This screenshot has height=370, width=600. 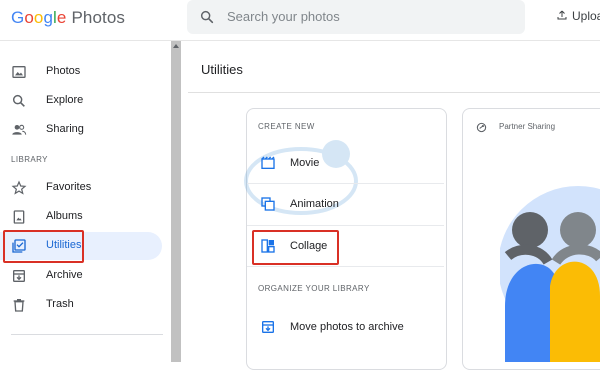 What do you see at coordinates (19, 72) in the screenshot?
I see `photo-icon` at bounding box center [19, 72].